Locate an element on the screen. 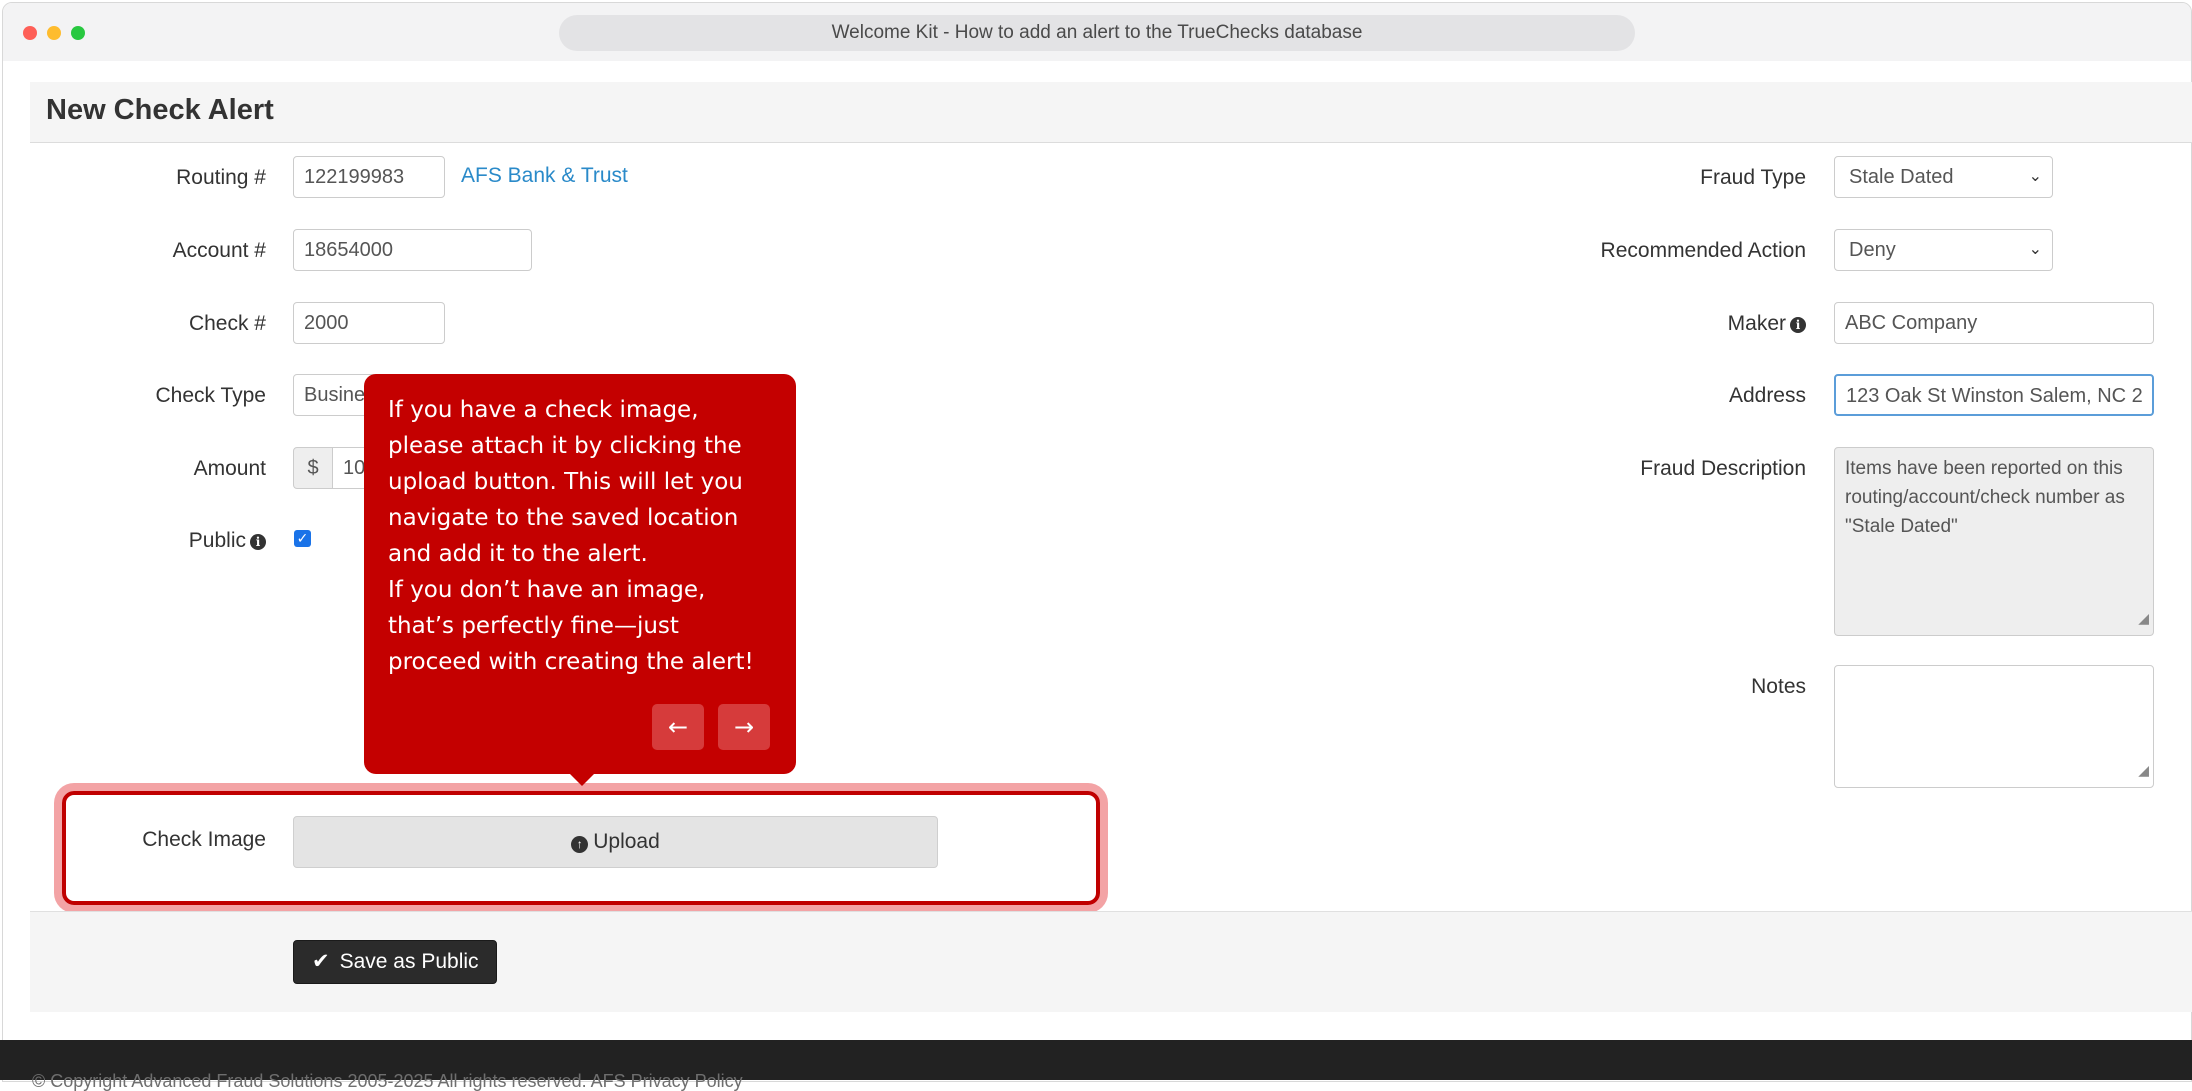 Image resolution: width=2192 pixels, height=1091 pixels. check-icon: ✔ is located at coordinates (321, 961).